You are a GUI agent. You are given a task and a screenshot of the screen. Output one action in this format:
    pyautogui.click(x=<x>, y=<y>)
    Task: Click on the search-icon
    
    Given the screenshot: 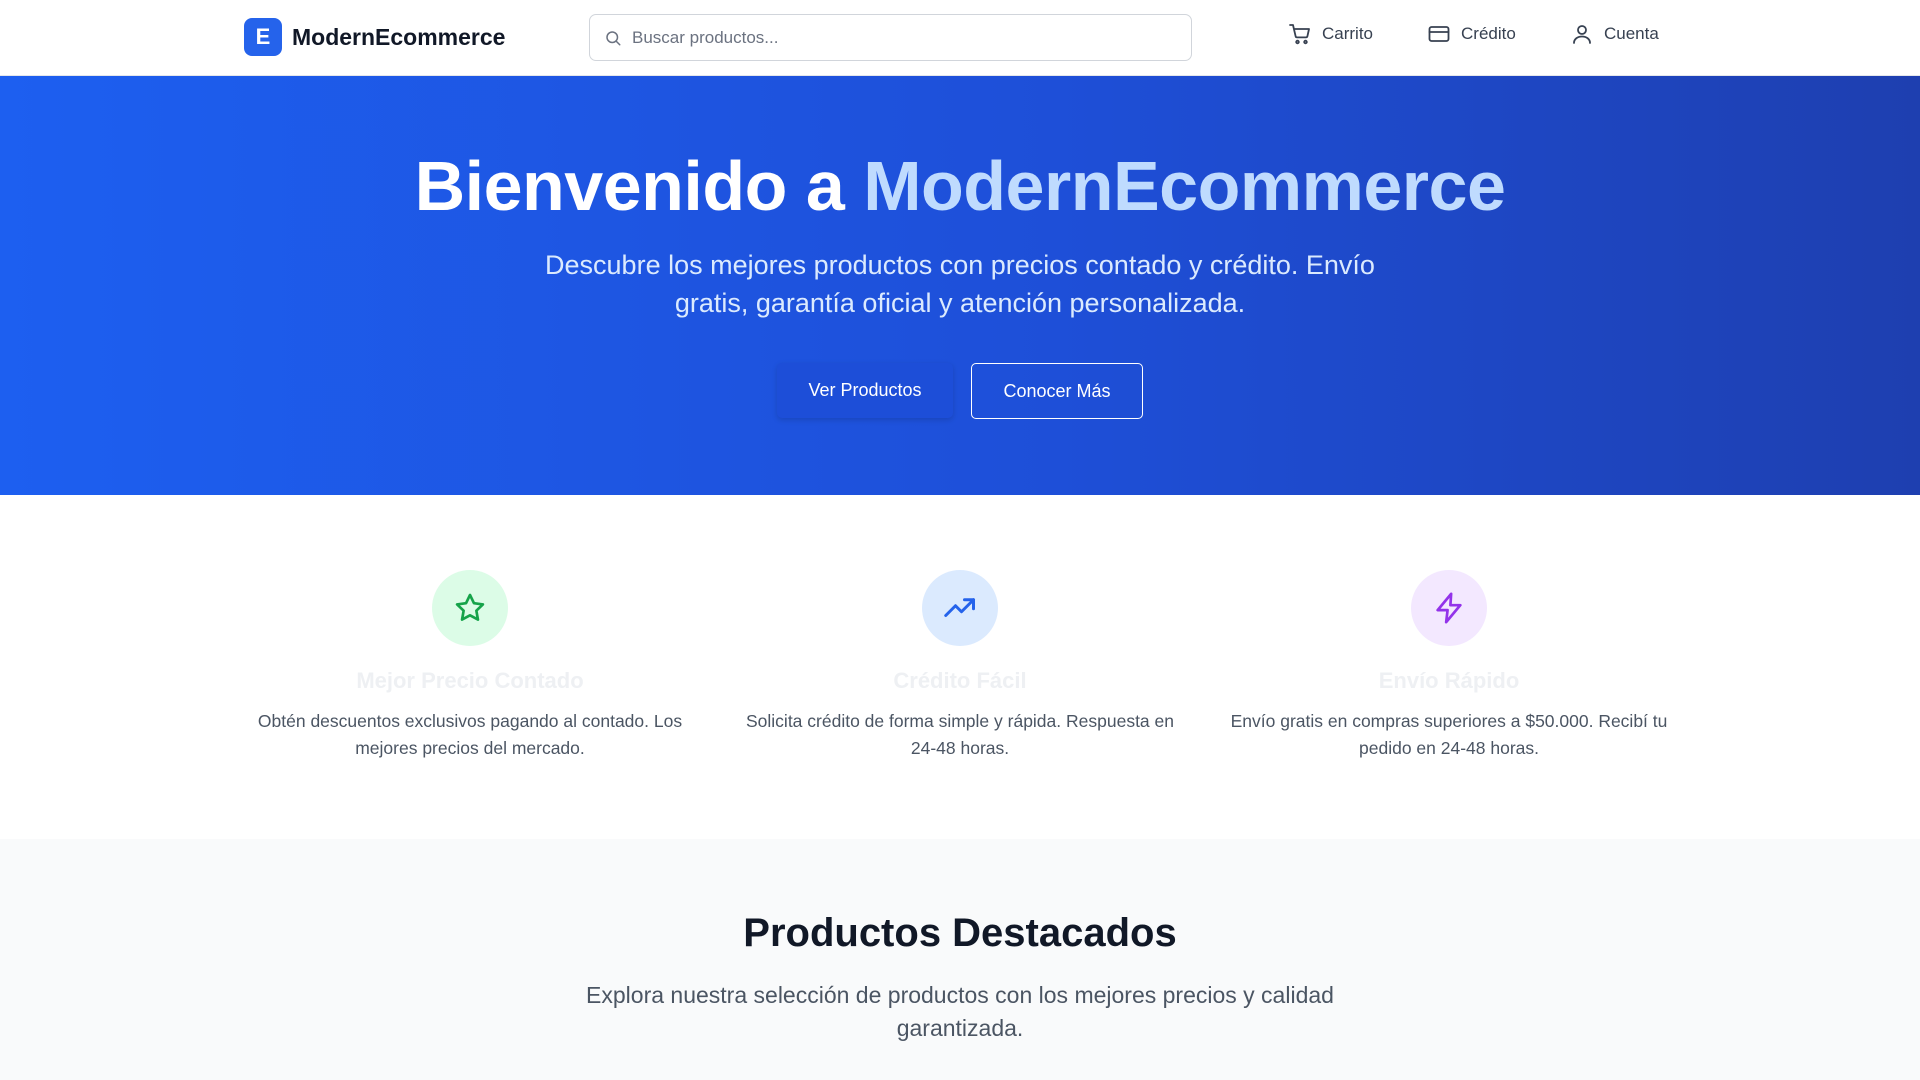 What is the action you would take?
    pyautogui.click(x=613, y=37)
    